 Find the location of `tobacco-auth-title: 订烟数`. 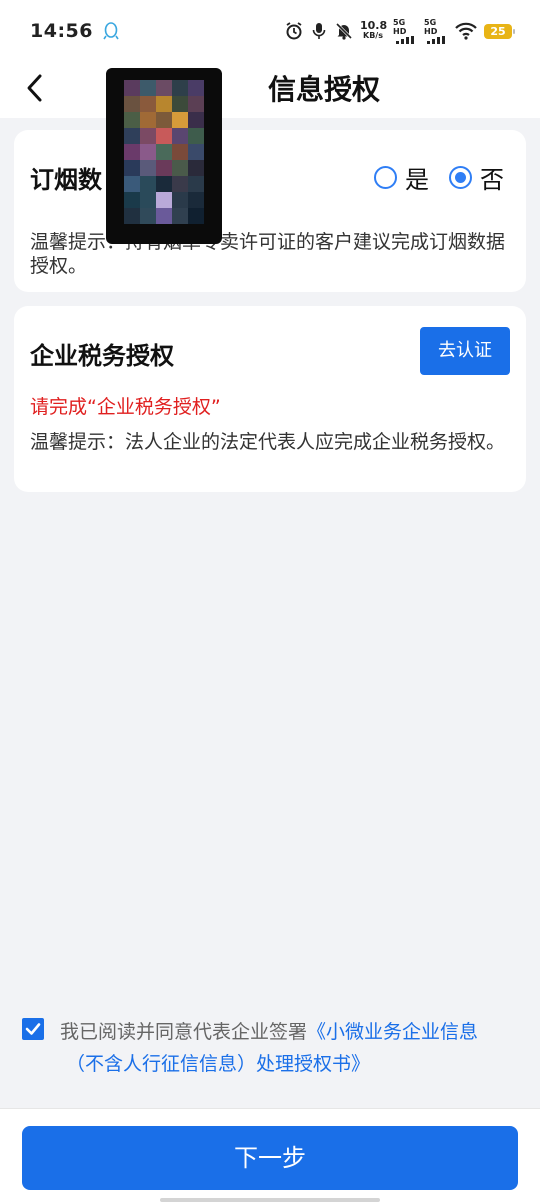

tobacco-auth-title: 订烟数 is located at coordinates (66, 180).